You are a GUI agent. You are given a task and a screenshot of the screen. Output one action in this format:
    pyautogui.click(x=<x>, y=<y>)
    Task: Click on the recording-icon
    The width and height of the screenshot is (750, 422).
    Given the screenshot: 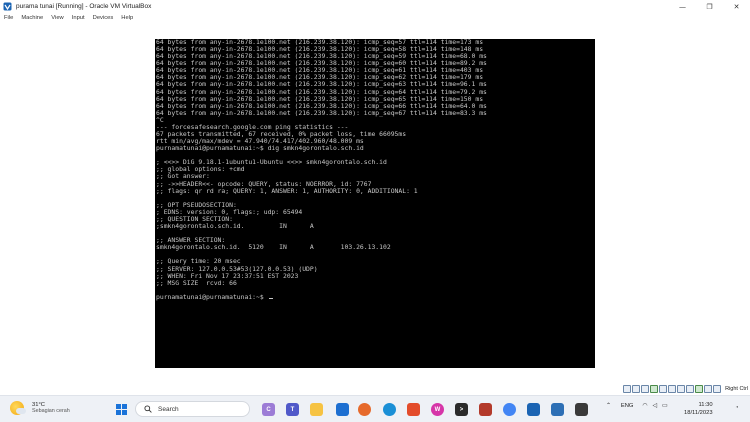 What is the action you would take?
    pyautogui.click(x=690, y=389)
    